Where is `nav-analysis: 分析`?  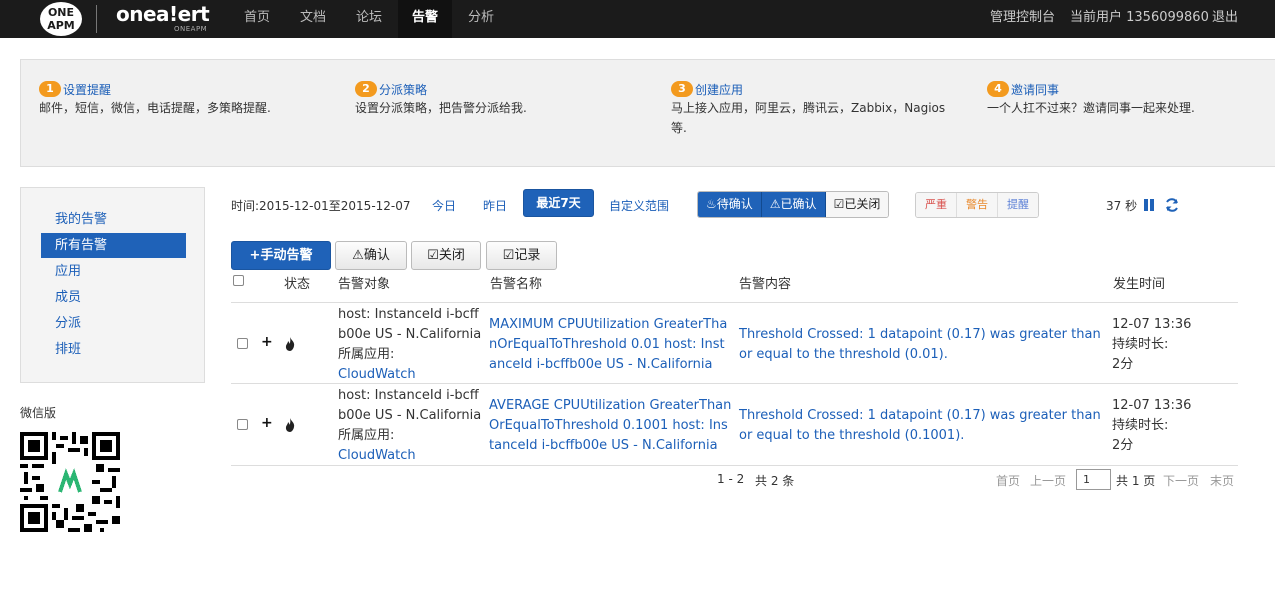
nav-analysis: 分析 is located at coordinates (481, 19).